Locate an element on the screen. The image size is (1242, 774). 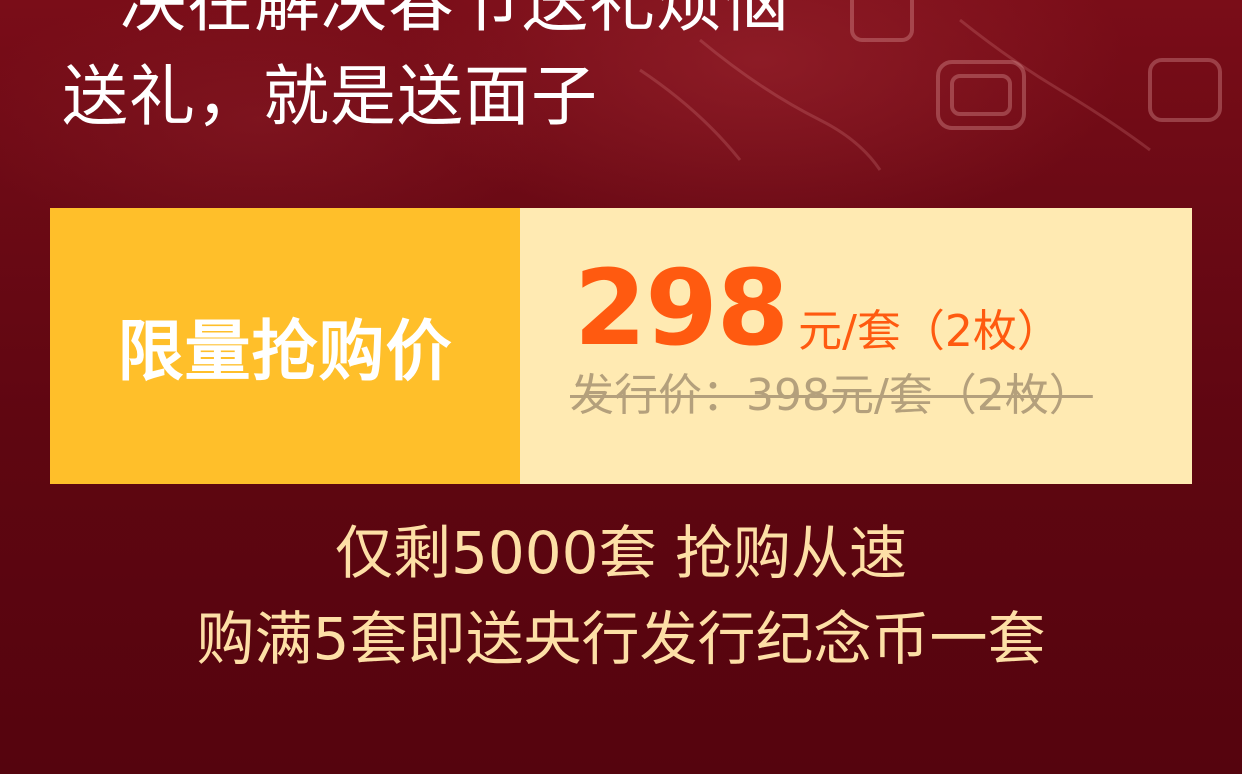
bonus-offer: 购满5套即送央行发行纪念币一套 is located at coordinates (621, 639).